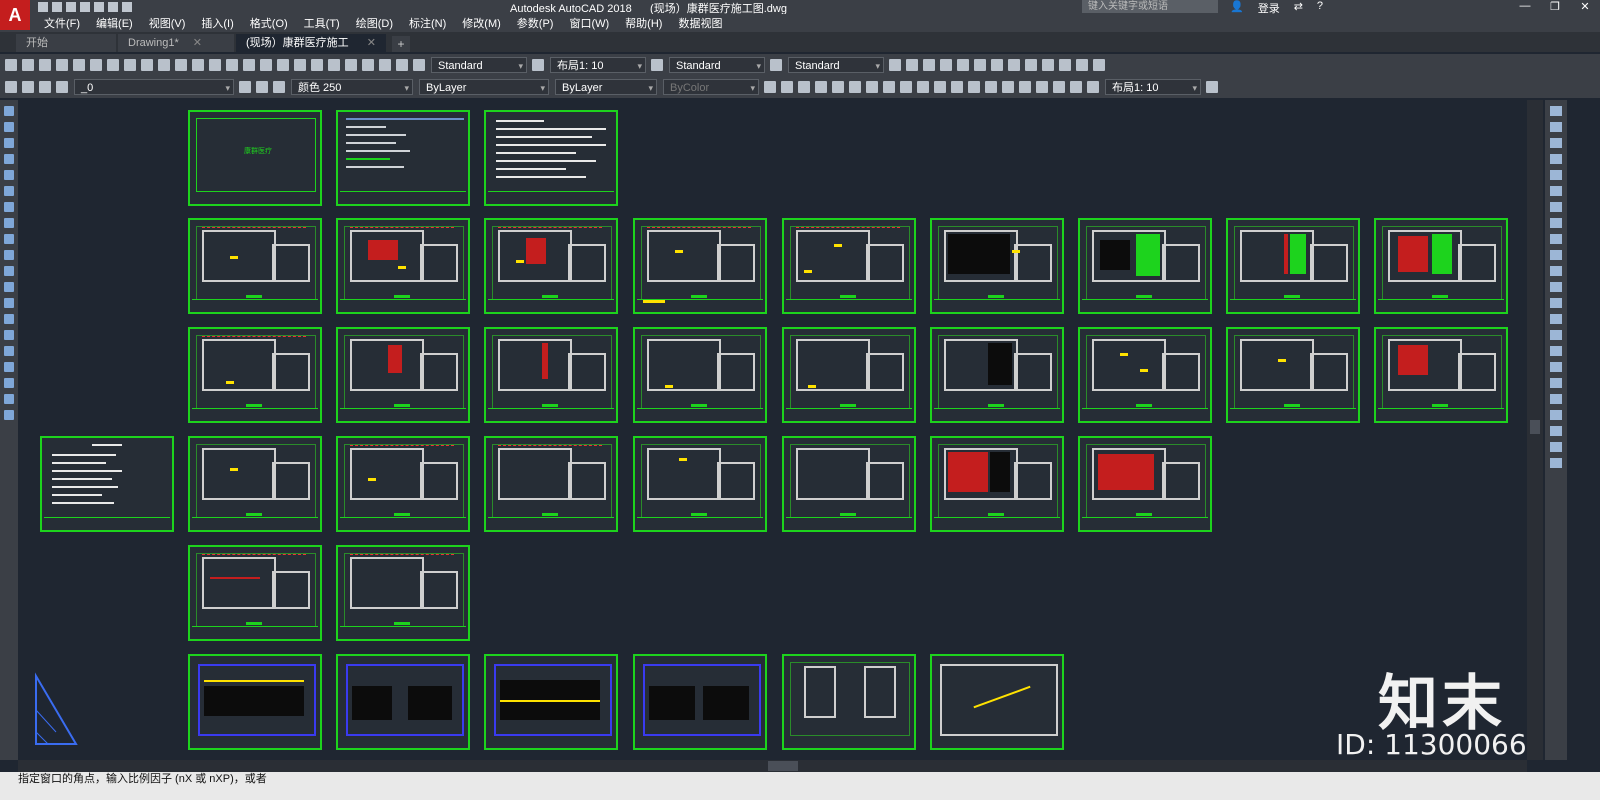  Describe the element at coordinates (262, 87) in the screenshot. I see `make-current-icon` at that location.